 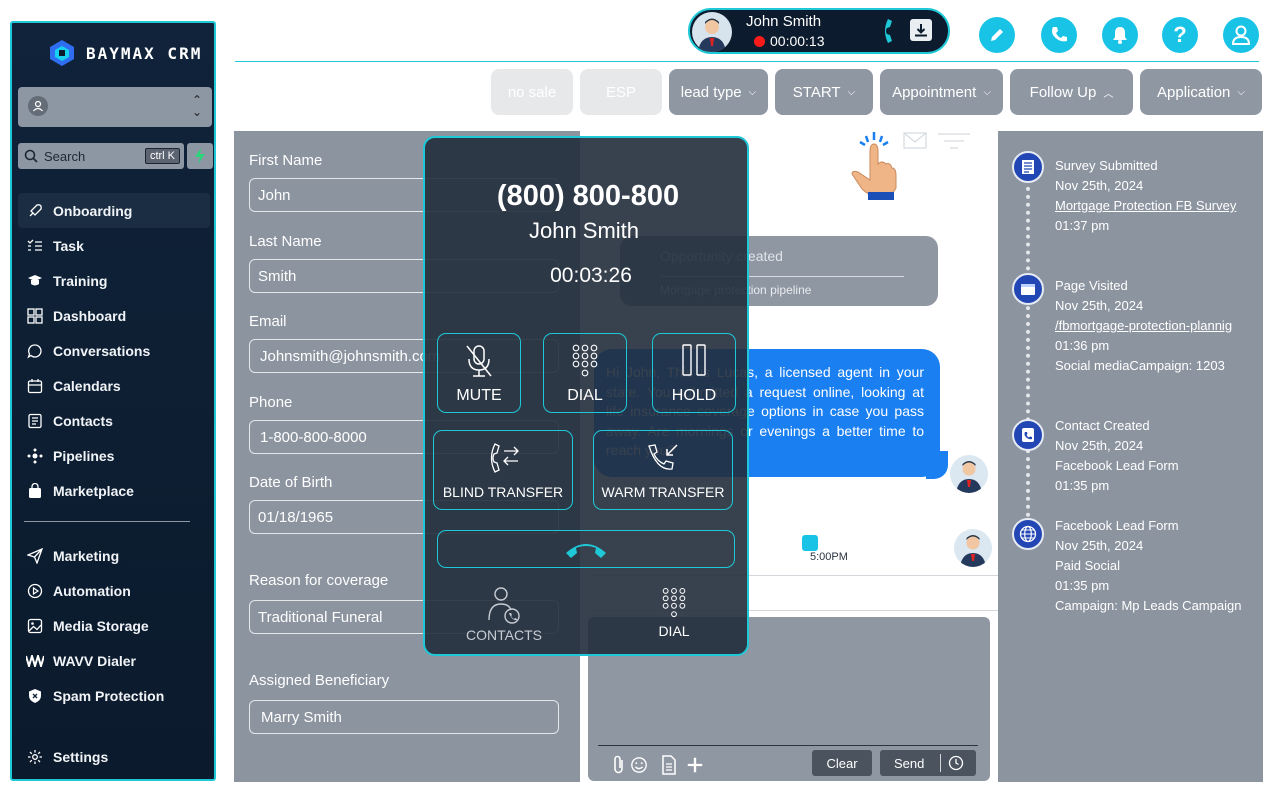 What do you see at coordinates (788, 745) in the screenshot?
I see `composer-divider` at bounding box center [788, 745].